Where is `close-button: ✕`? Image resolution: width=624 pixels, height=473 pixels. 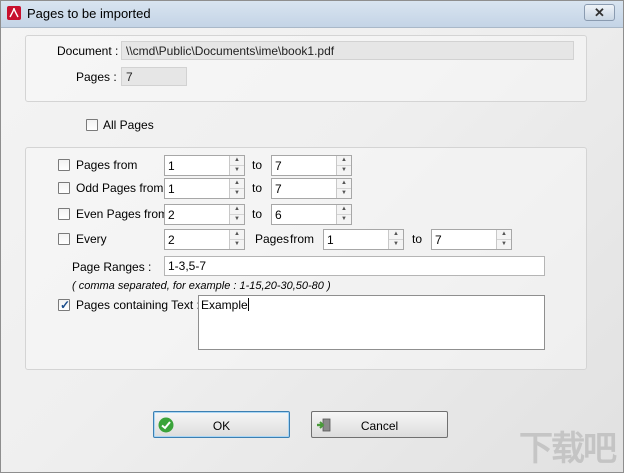 close-button: ✕ is located at coordinates (599, 12).